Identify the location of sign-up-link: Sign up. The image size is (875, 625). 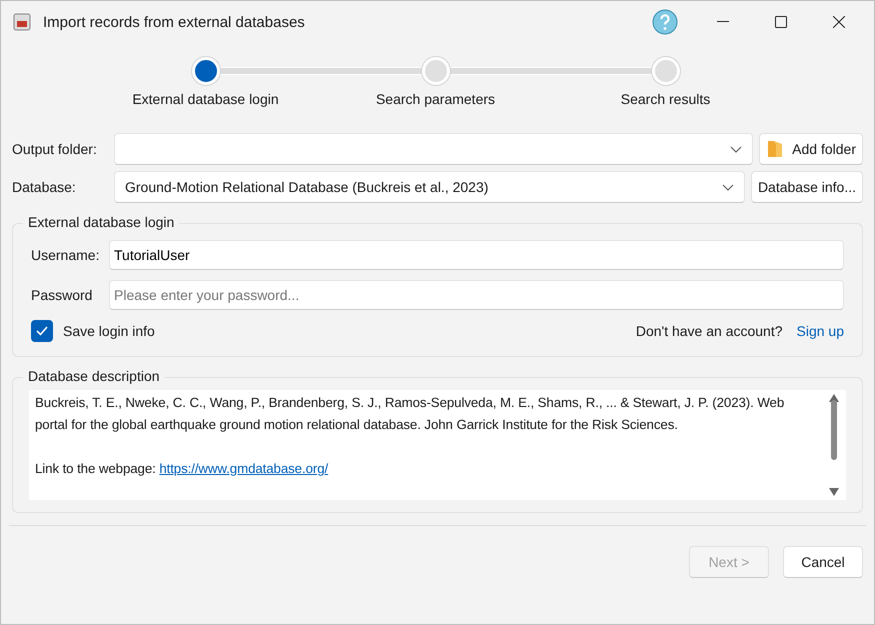
(820, 331).